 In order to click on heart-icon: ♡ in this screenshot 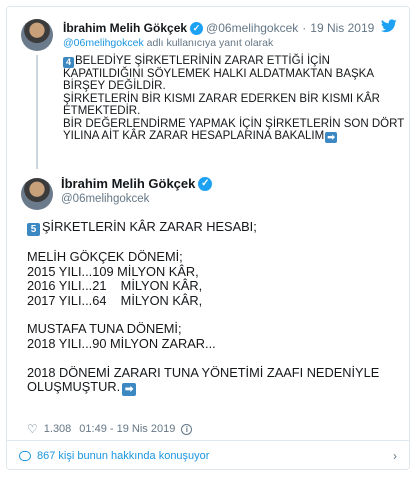, I will do `click(32, 429)`.